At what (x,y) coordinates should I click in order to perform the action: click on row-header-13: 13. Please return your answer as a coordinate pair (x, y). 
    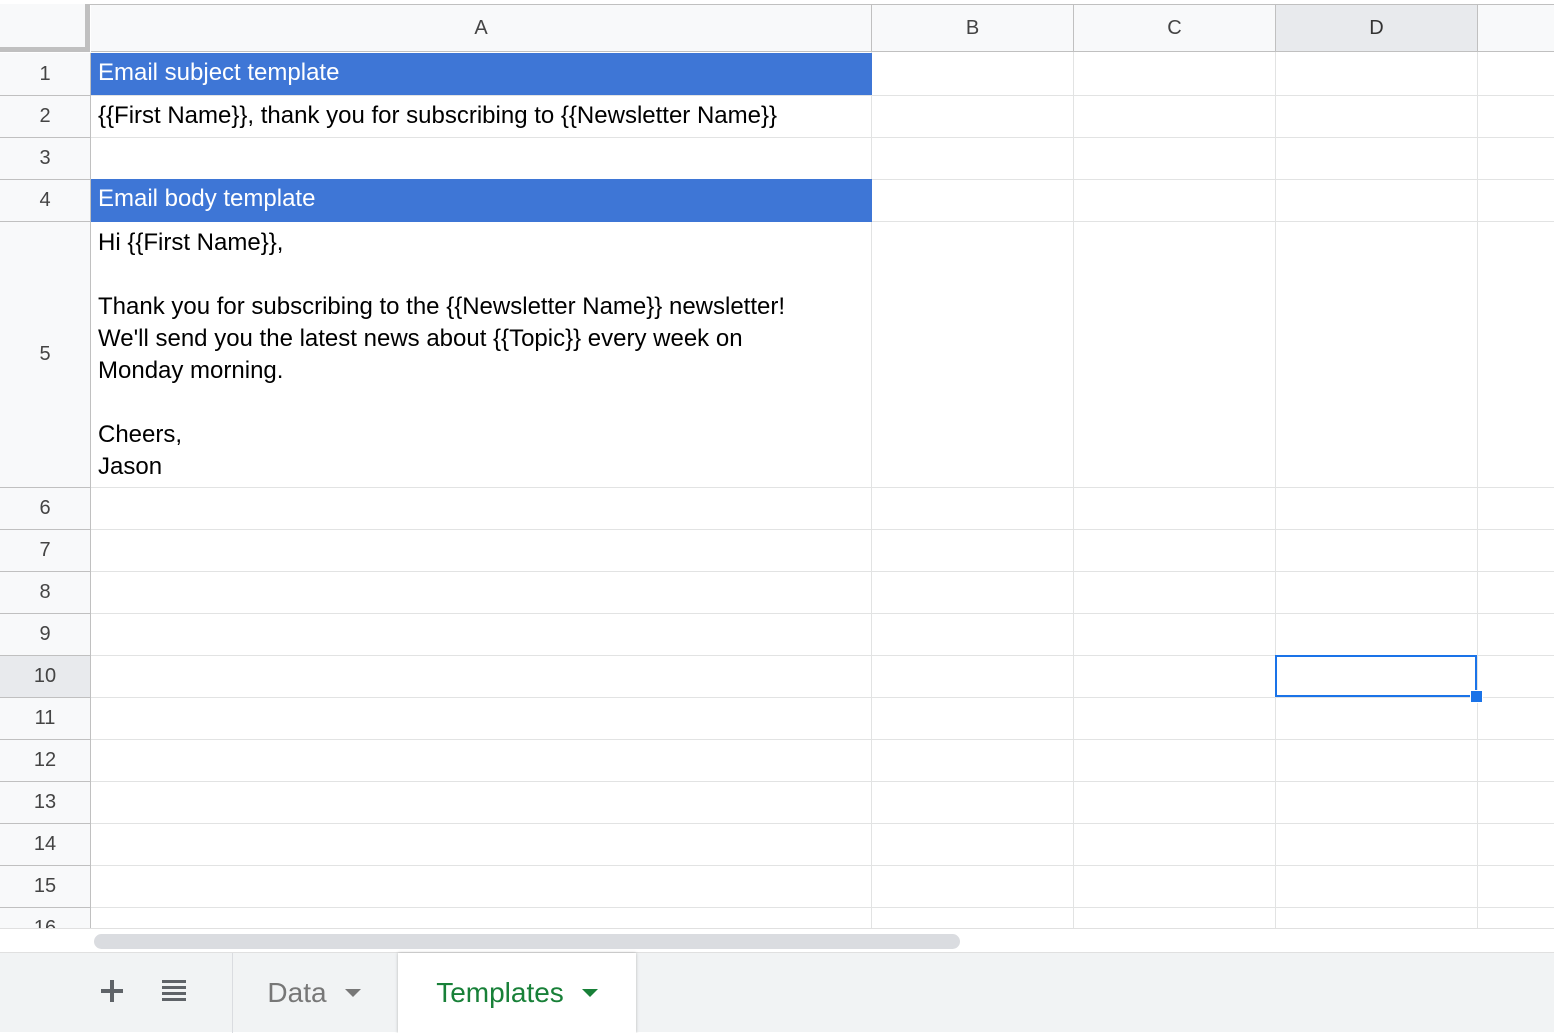
    Looking at the image, I should click on (45, 803).